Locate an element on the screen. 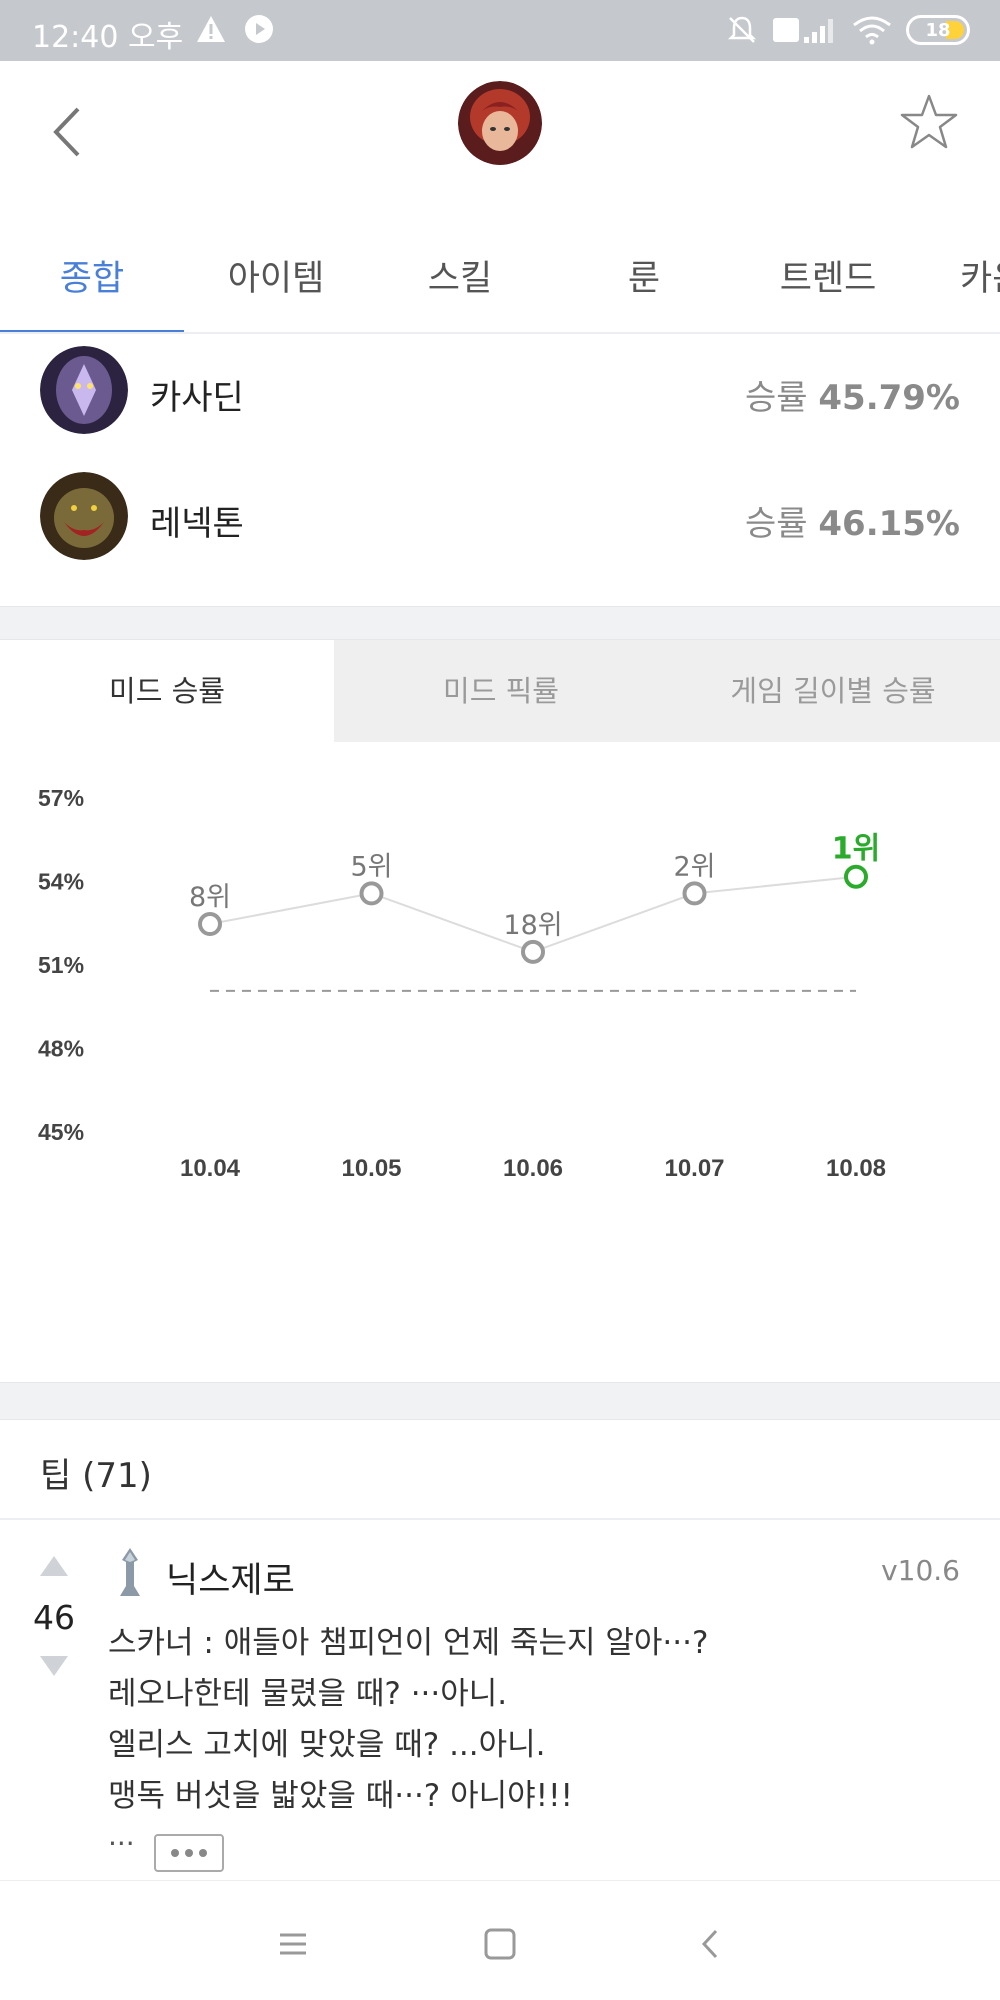 This screenshot has width=1000, height=2000. favorite-star-icon is located at coordinates (929, 122).